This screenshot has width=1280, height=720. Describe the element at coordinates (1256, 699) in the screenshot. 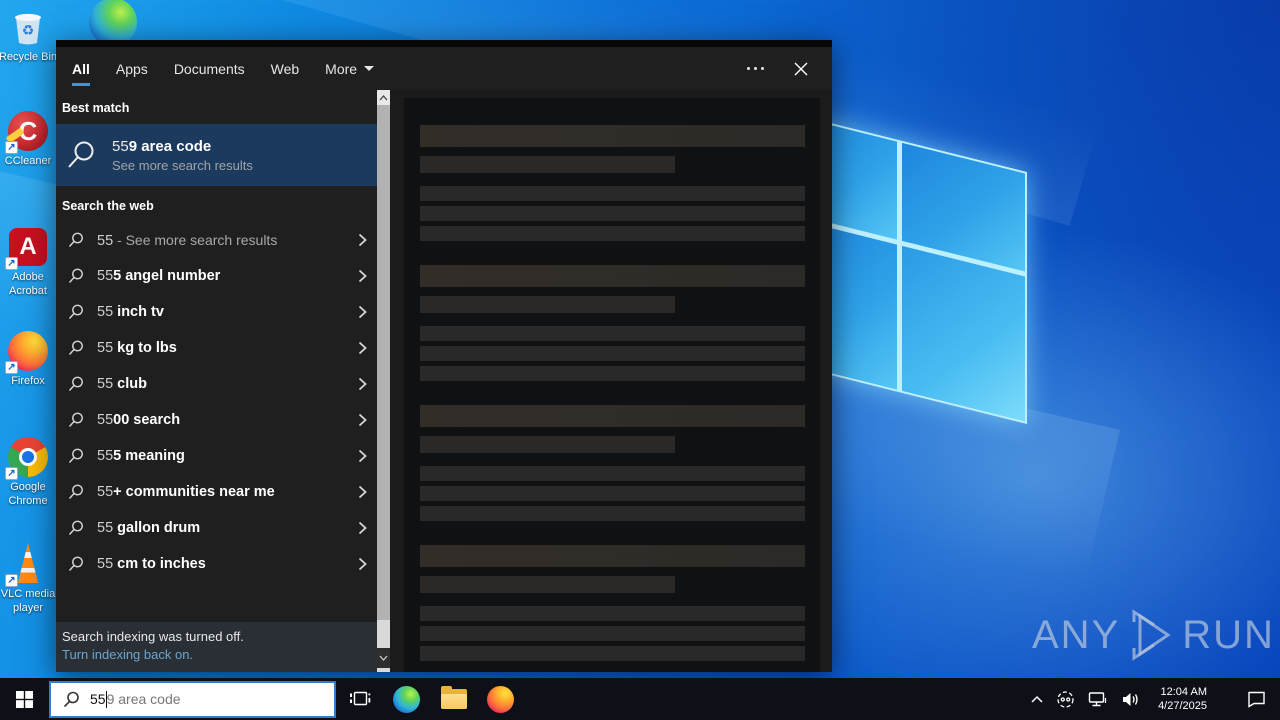

I see `action-center-button` at that location.